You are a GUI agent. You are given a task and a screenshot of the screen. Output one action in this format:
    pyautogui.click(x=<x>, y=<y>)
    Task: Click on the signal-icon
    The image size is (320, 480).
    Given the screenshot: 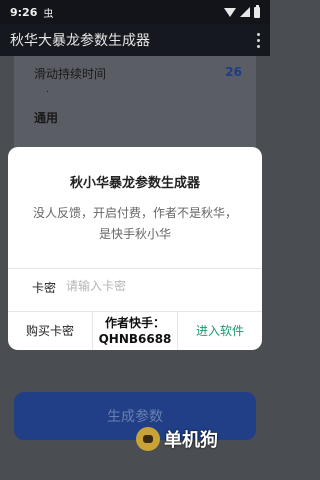 What is the action you would take?
    pyautogui.click(x=245, y=12)
    